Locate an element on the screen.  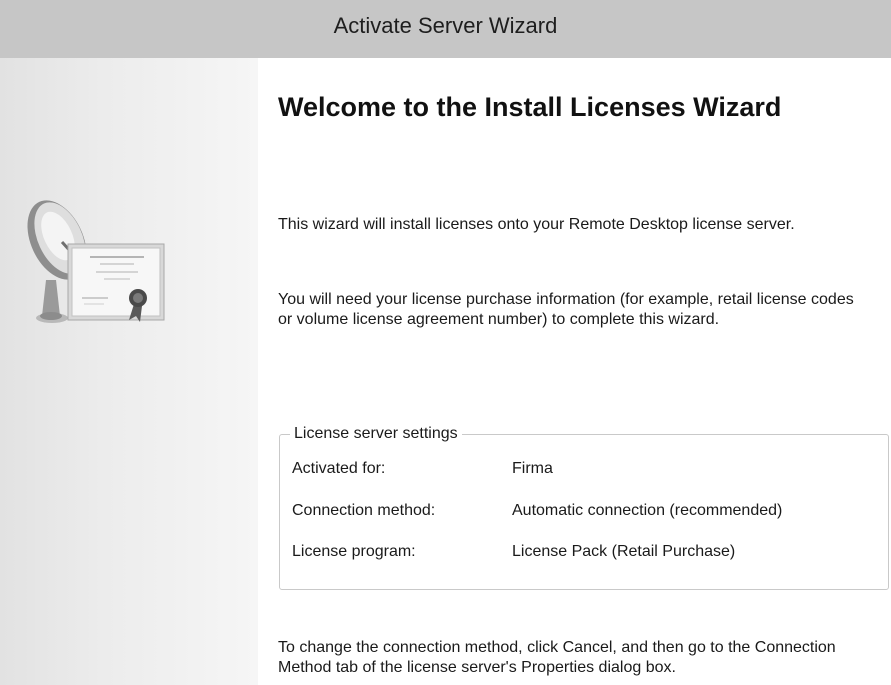
page-title: Welcome to the Install Licenses Wizard is located at coordinates (530, 107).